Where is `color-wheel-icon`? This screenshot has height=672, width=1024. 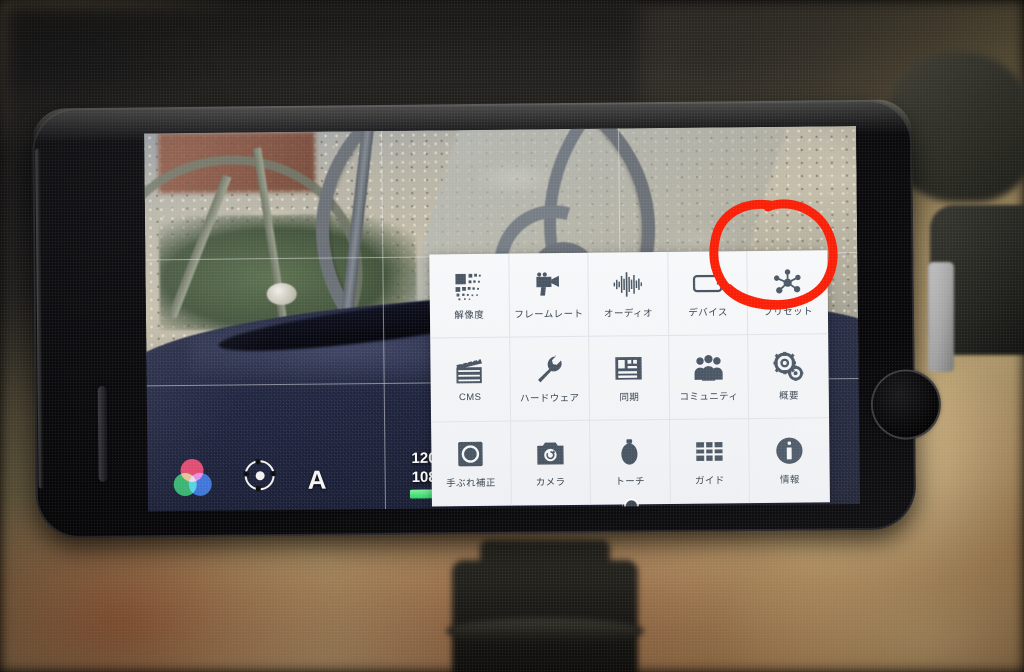
color-wheel-icon is located at coordinates (192, 477).